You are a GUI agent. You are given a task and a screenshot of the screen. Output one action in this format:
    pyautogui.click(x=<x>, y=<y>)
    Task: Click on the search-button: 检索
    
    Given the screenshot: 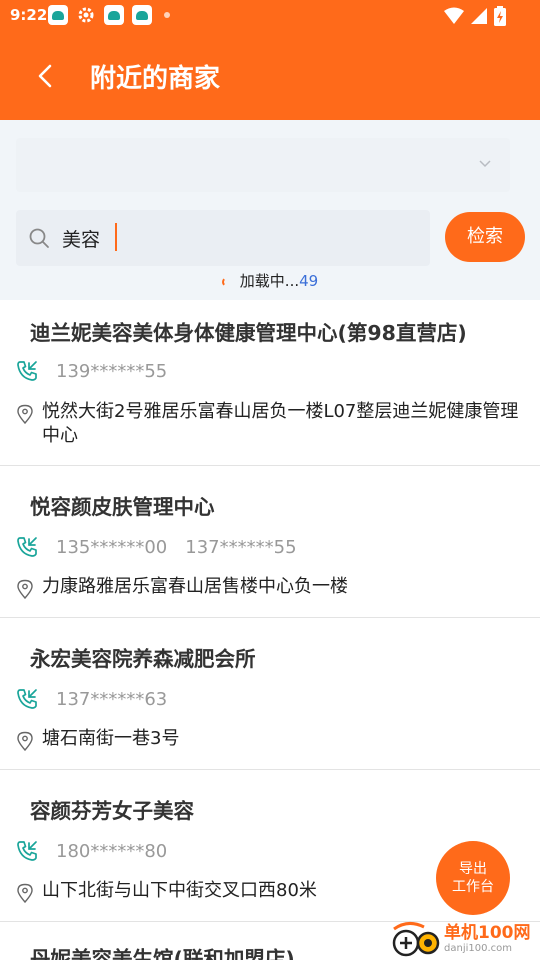 What is the action you would take?
    pyautogui.click(x=485, y=237)
    